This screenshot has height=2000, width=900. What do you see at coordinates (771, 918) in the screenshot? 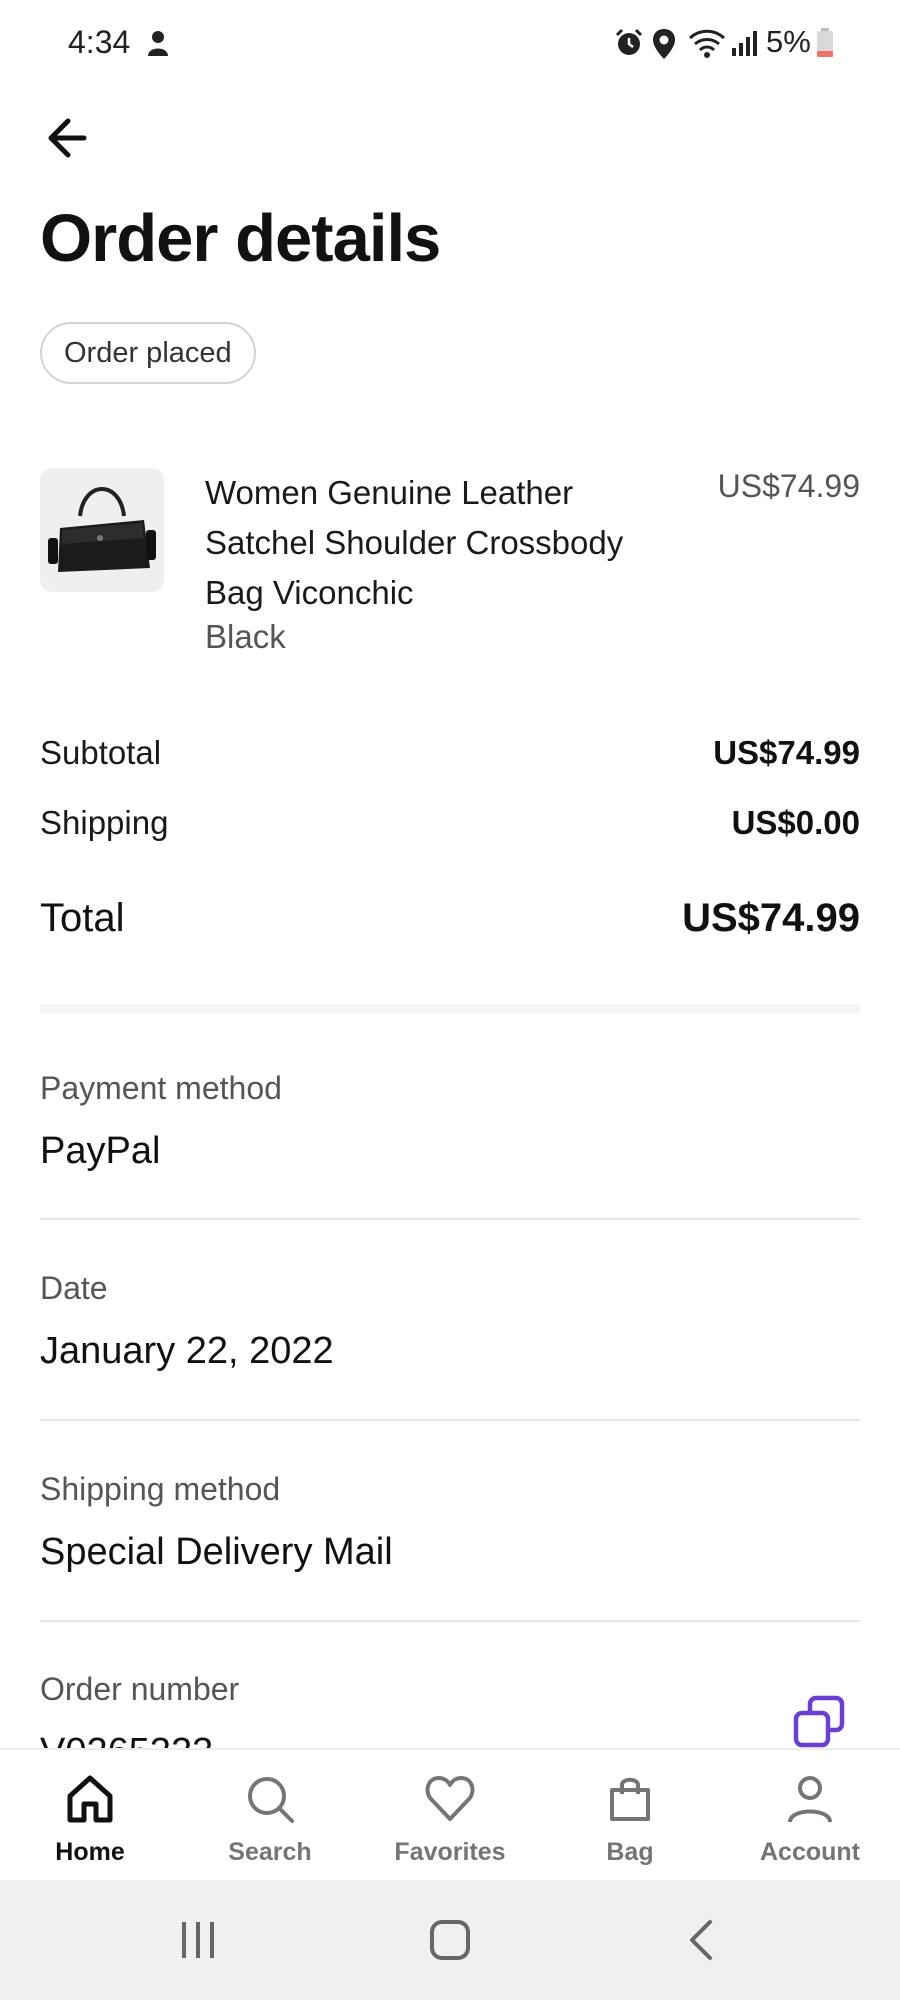
I see `total-value: US$74.99` at bounding box center [771, 918].